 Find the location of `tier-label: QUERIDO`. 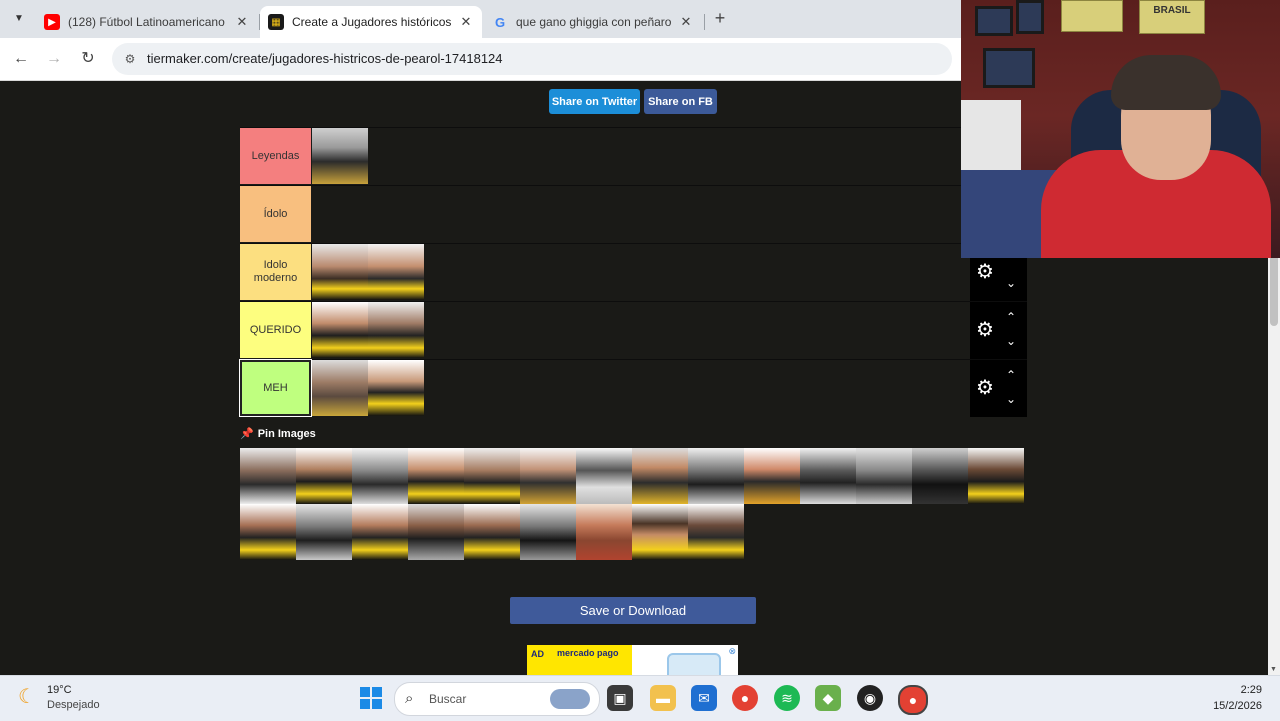

tier-label: QUERIDO is located at coordinates (275, 330).